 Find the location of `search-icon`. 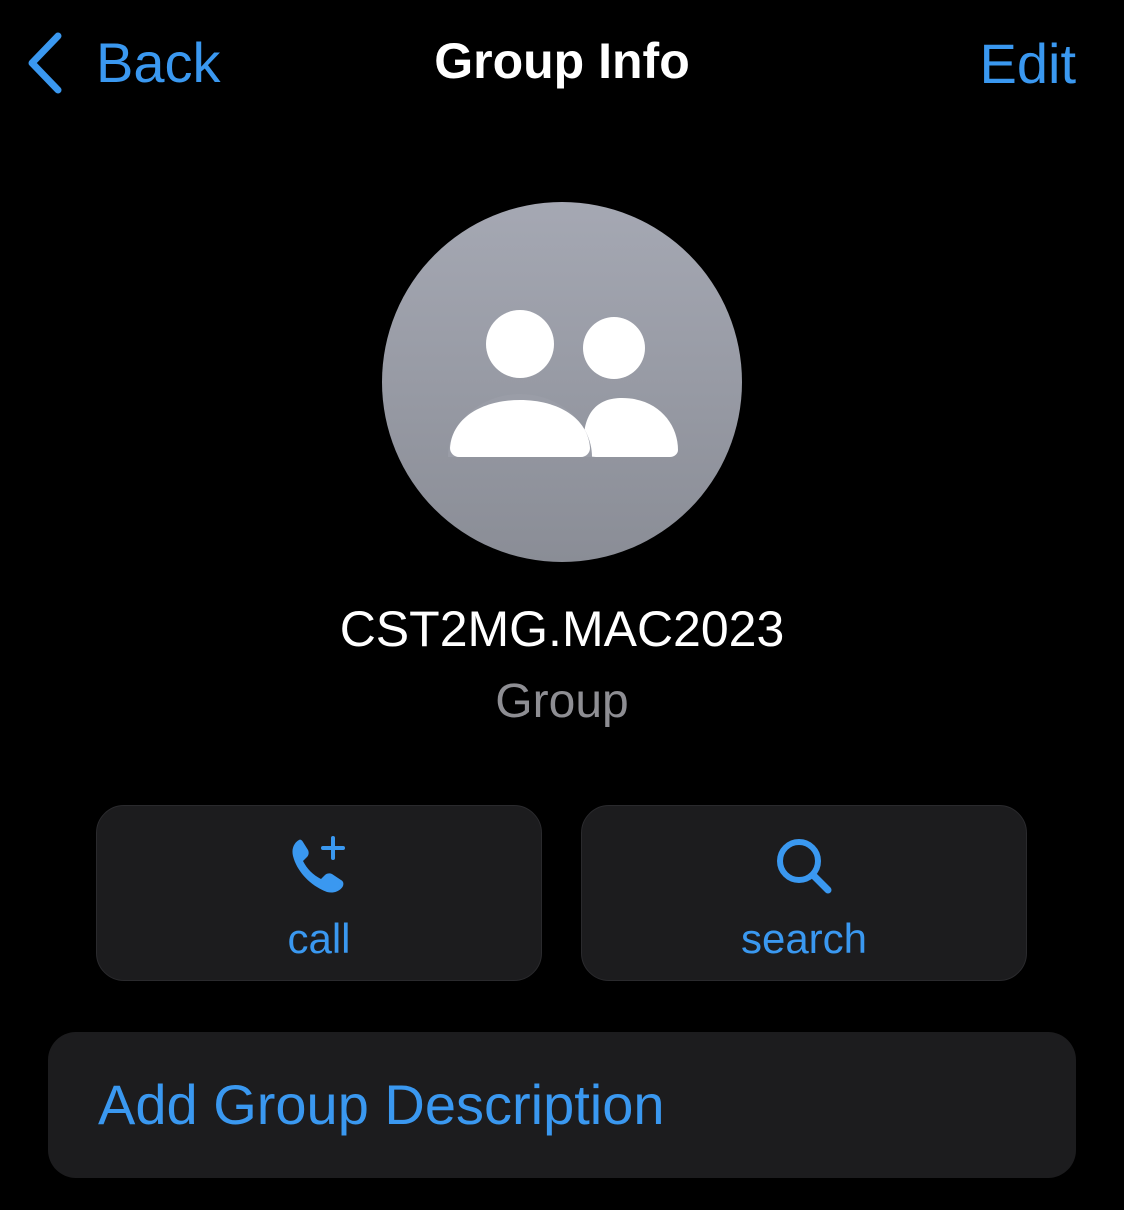

search-icon is located at coordinates (804, 866).